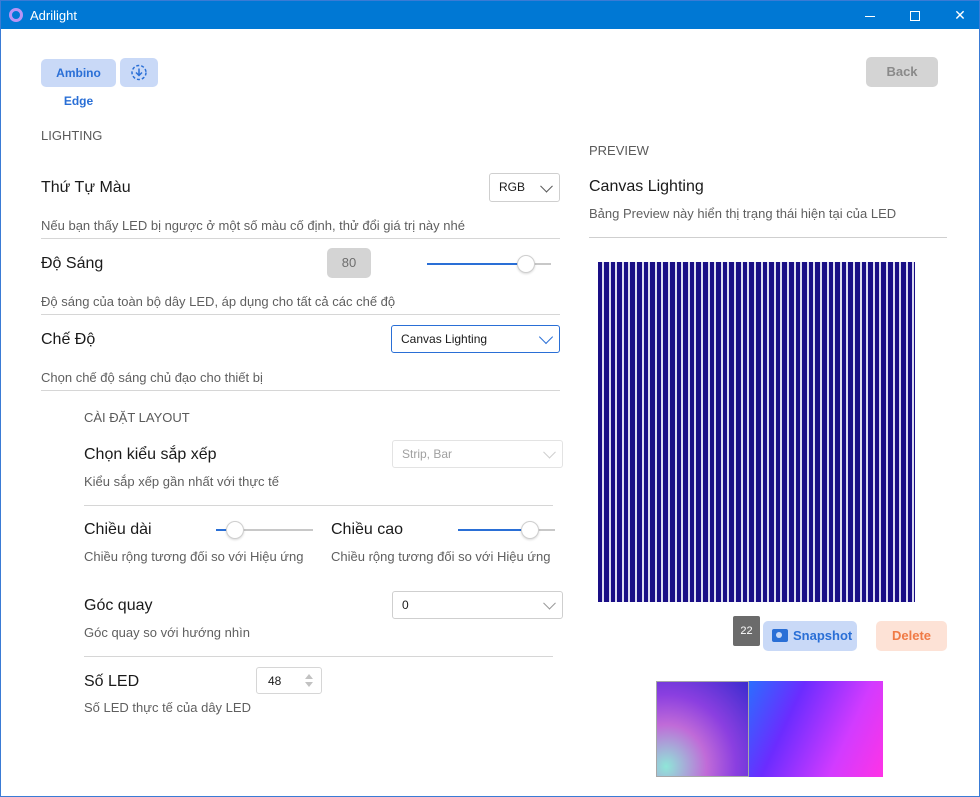 The image size is (980, 797). I want to click on height-desc: Chiều rộng tương đối so với Hiệu ứng, so click(441, 556).